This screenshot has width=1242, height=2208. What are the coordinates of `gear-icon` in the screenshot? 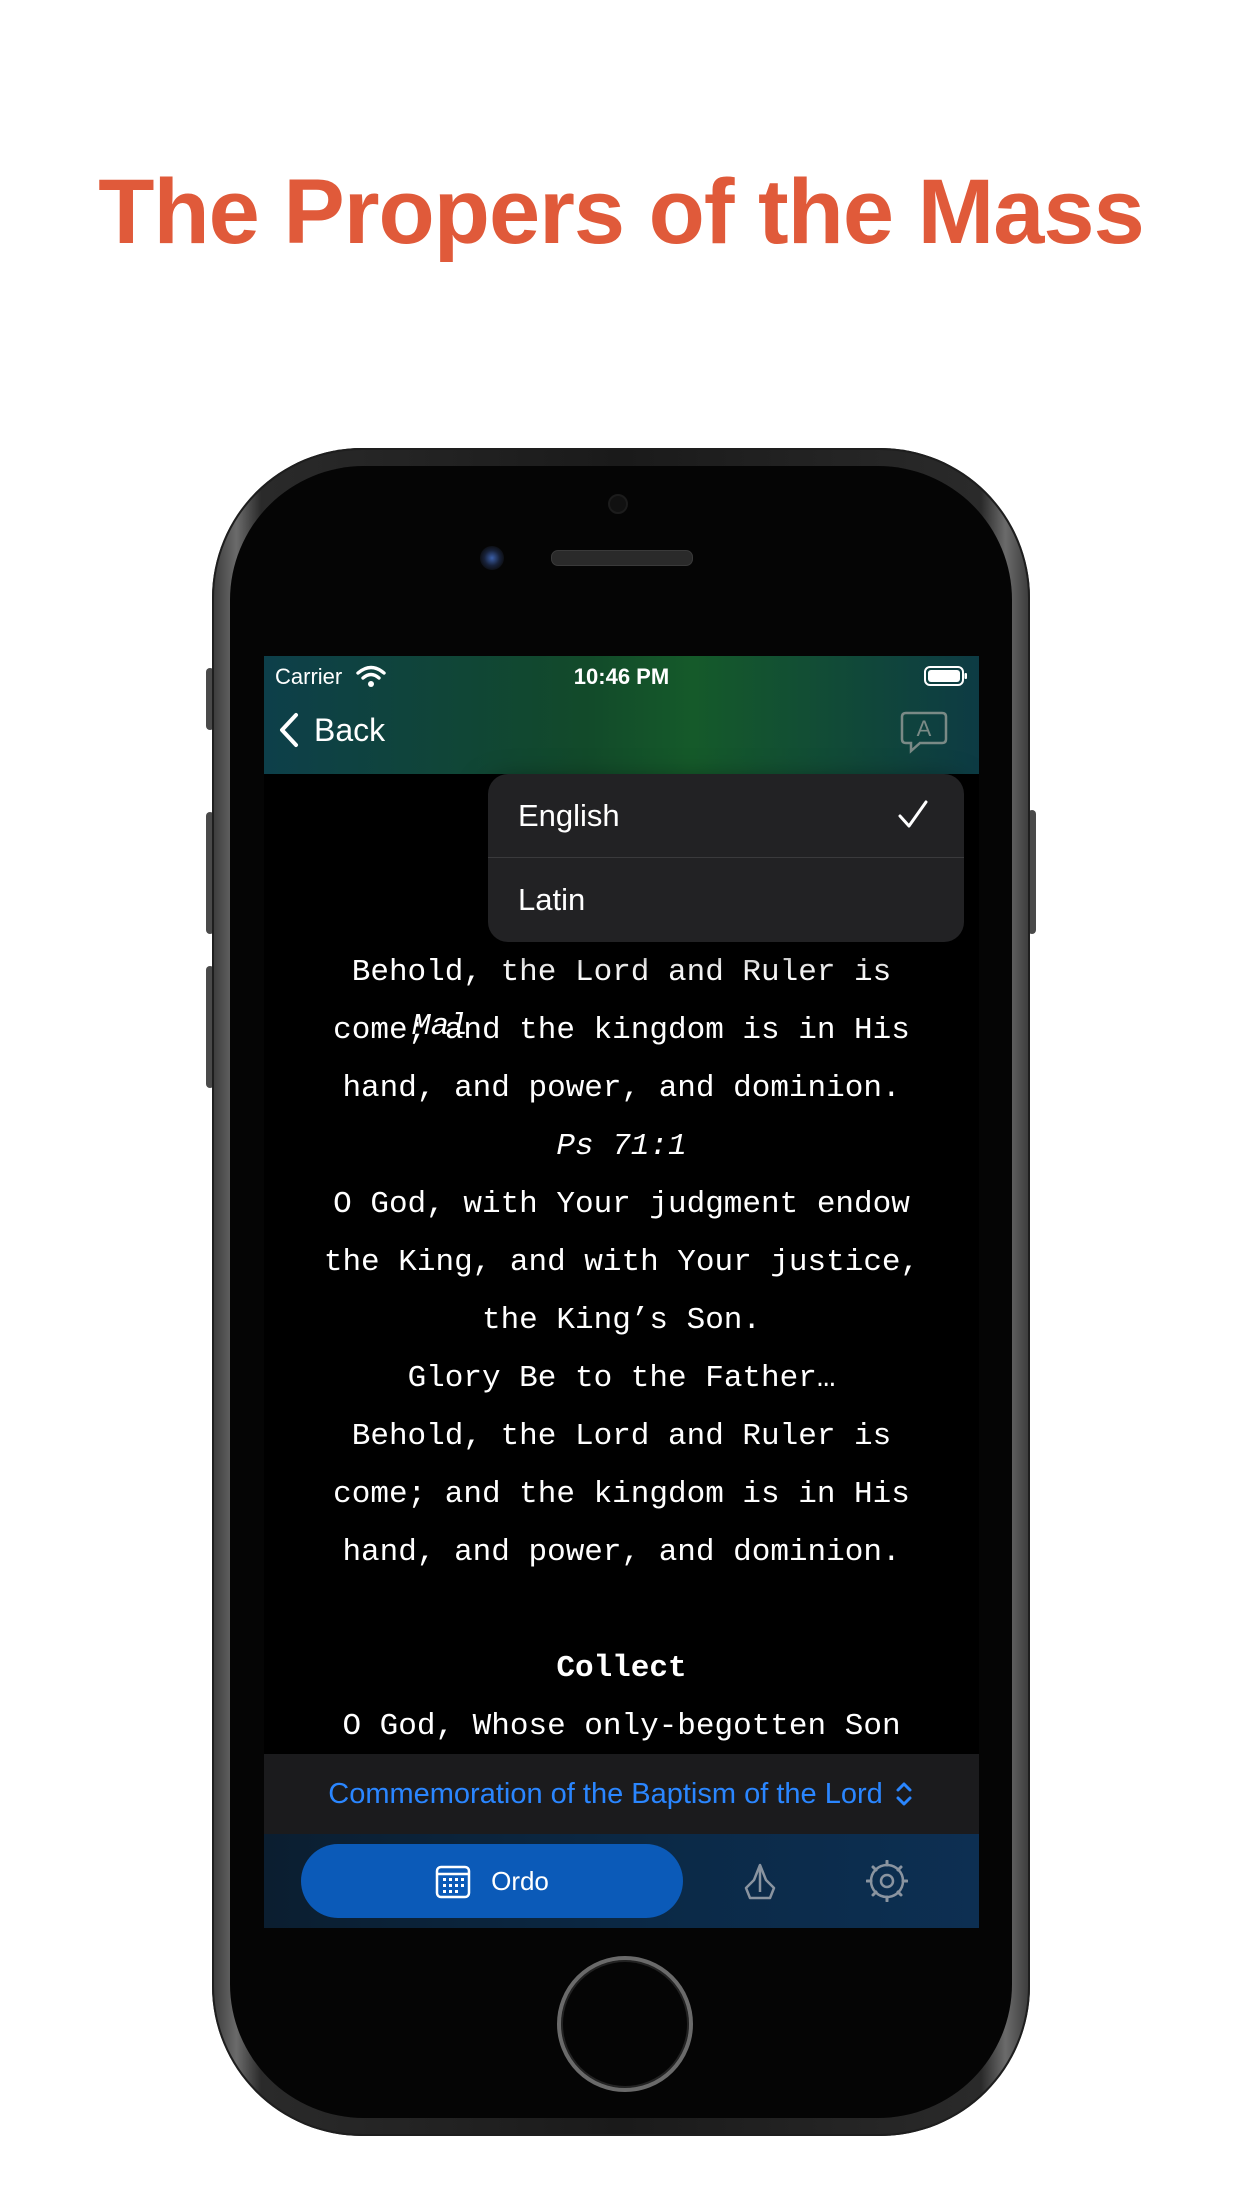 It's located at (887, 1881).